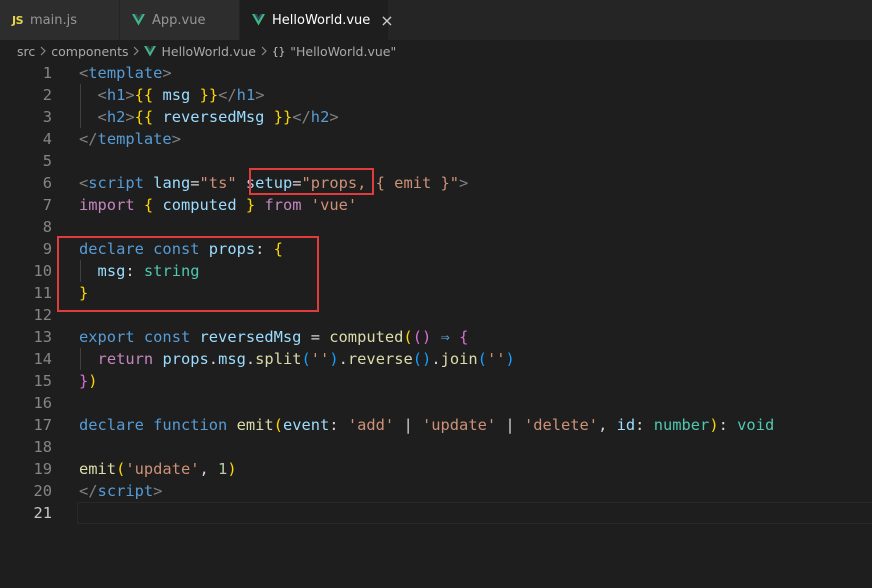 Image resolution: width=872 pixels, height=588 pixels. Describe the element at coordinates (436, 117) in the screenshot. I see `code-line: 3 <h2>{{ reversedMsg }}</h2>` at that location.